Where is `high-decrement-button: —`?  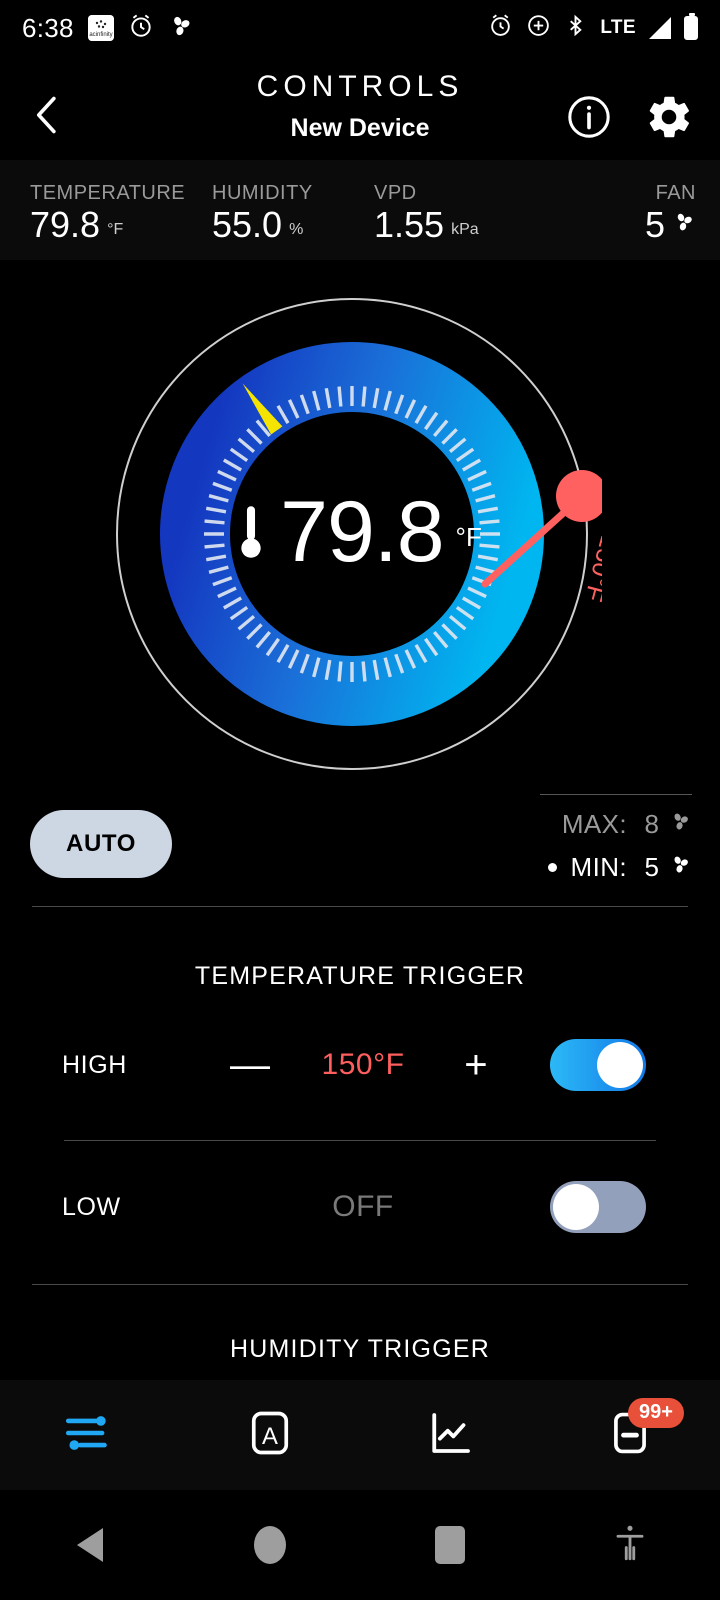 high-decrement-button: — is located at coordinates (250, 1065).